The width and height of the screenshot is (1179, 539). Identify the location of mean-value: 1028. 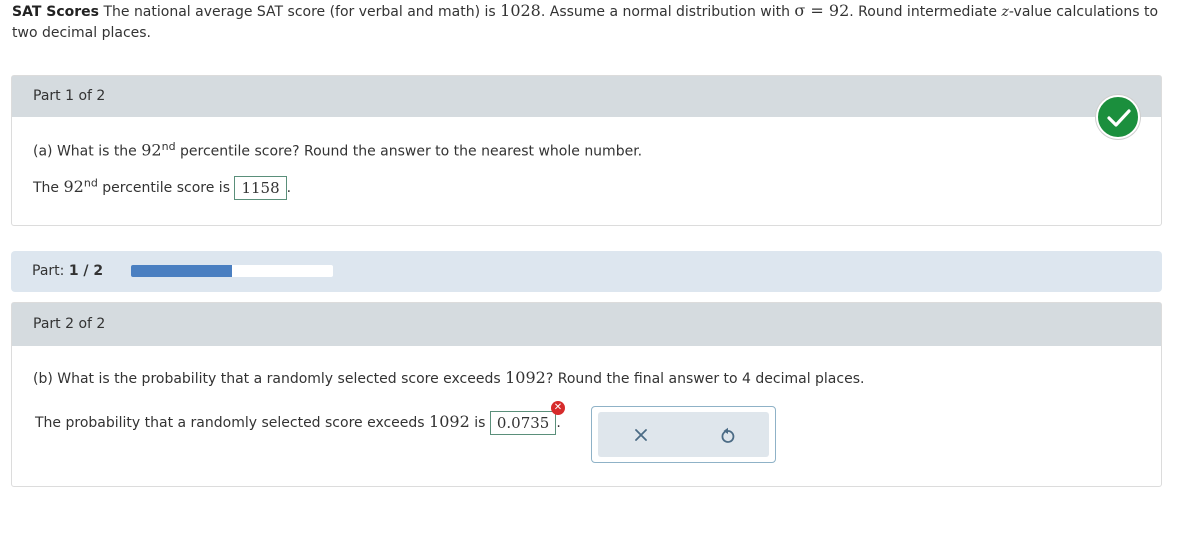
(520, 10).